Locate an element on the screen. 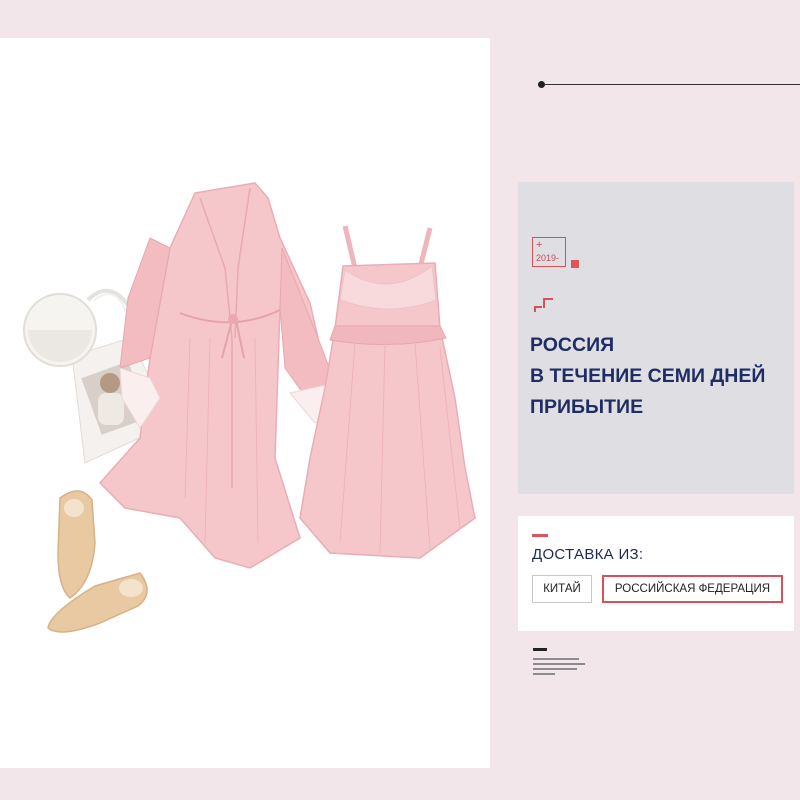 The height and width of the screenshot is (800, 800). footer-fine-print is located at coordinates (559, 668).